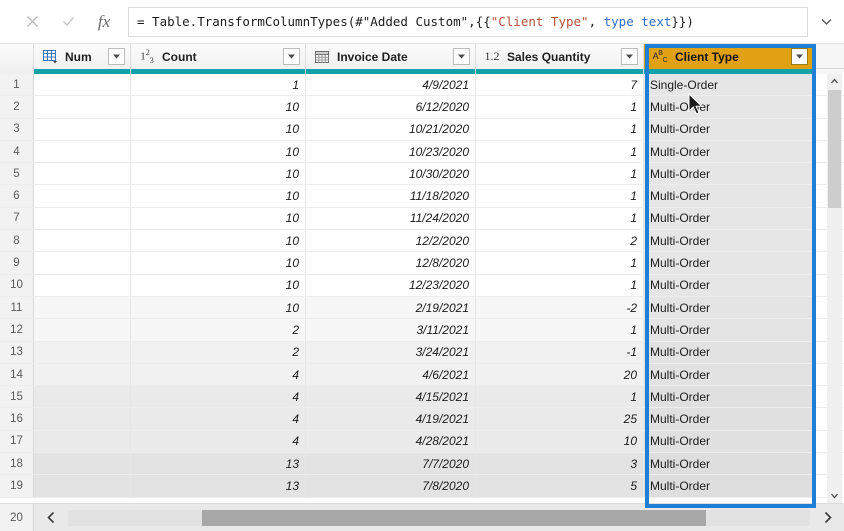  Describe the element at coordinates (422, 308) in the screenshot. I see `table-row: 11 10 2/19/2021 -2 Multi-Order` at that location.